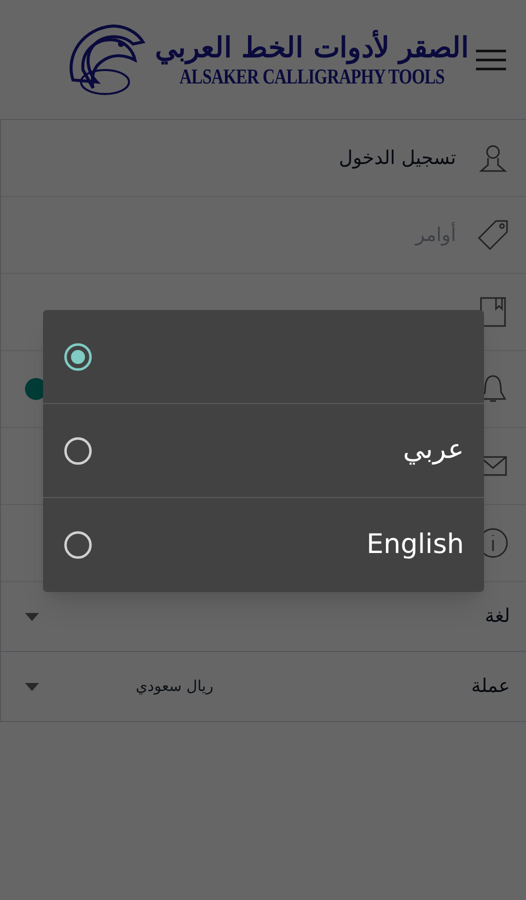 Image resolution: width=526 pixels, height=900 pixels. Describe the element at coordinates (493, 235) in the screenshot. I see `tag-icon` at that location.